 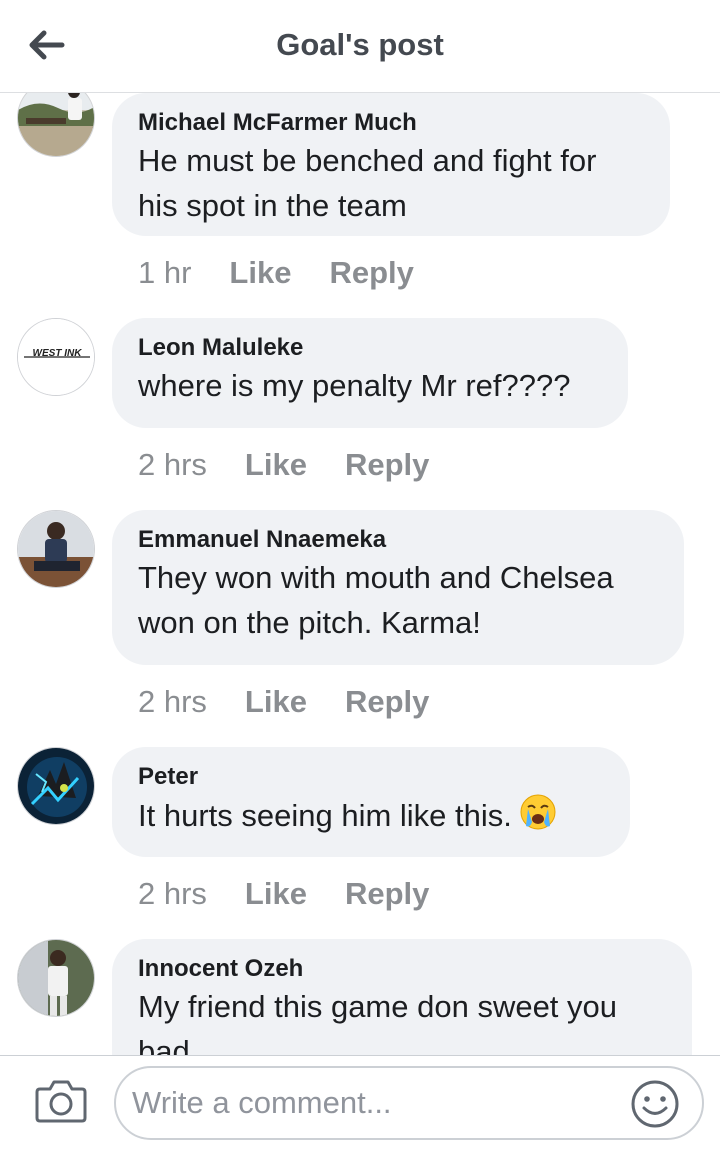 What do you see at coordinates (354, 385) in the screenshot?
I see `comment-text: where is my penalty Mr ref????` at bounding box center [354, 385].